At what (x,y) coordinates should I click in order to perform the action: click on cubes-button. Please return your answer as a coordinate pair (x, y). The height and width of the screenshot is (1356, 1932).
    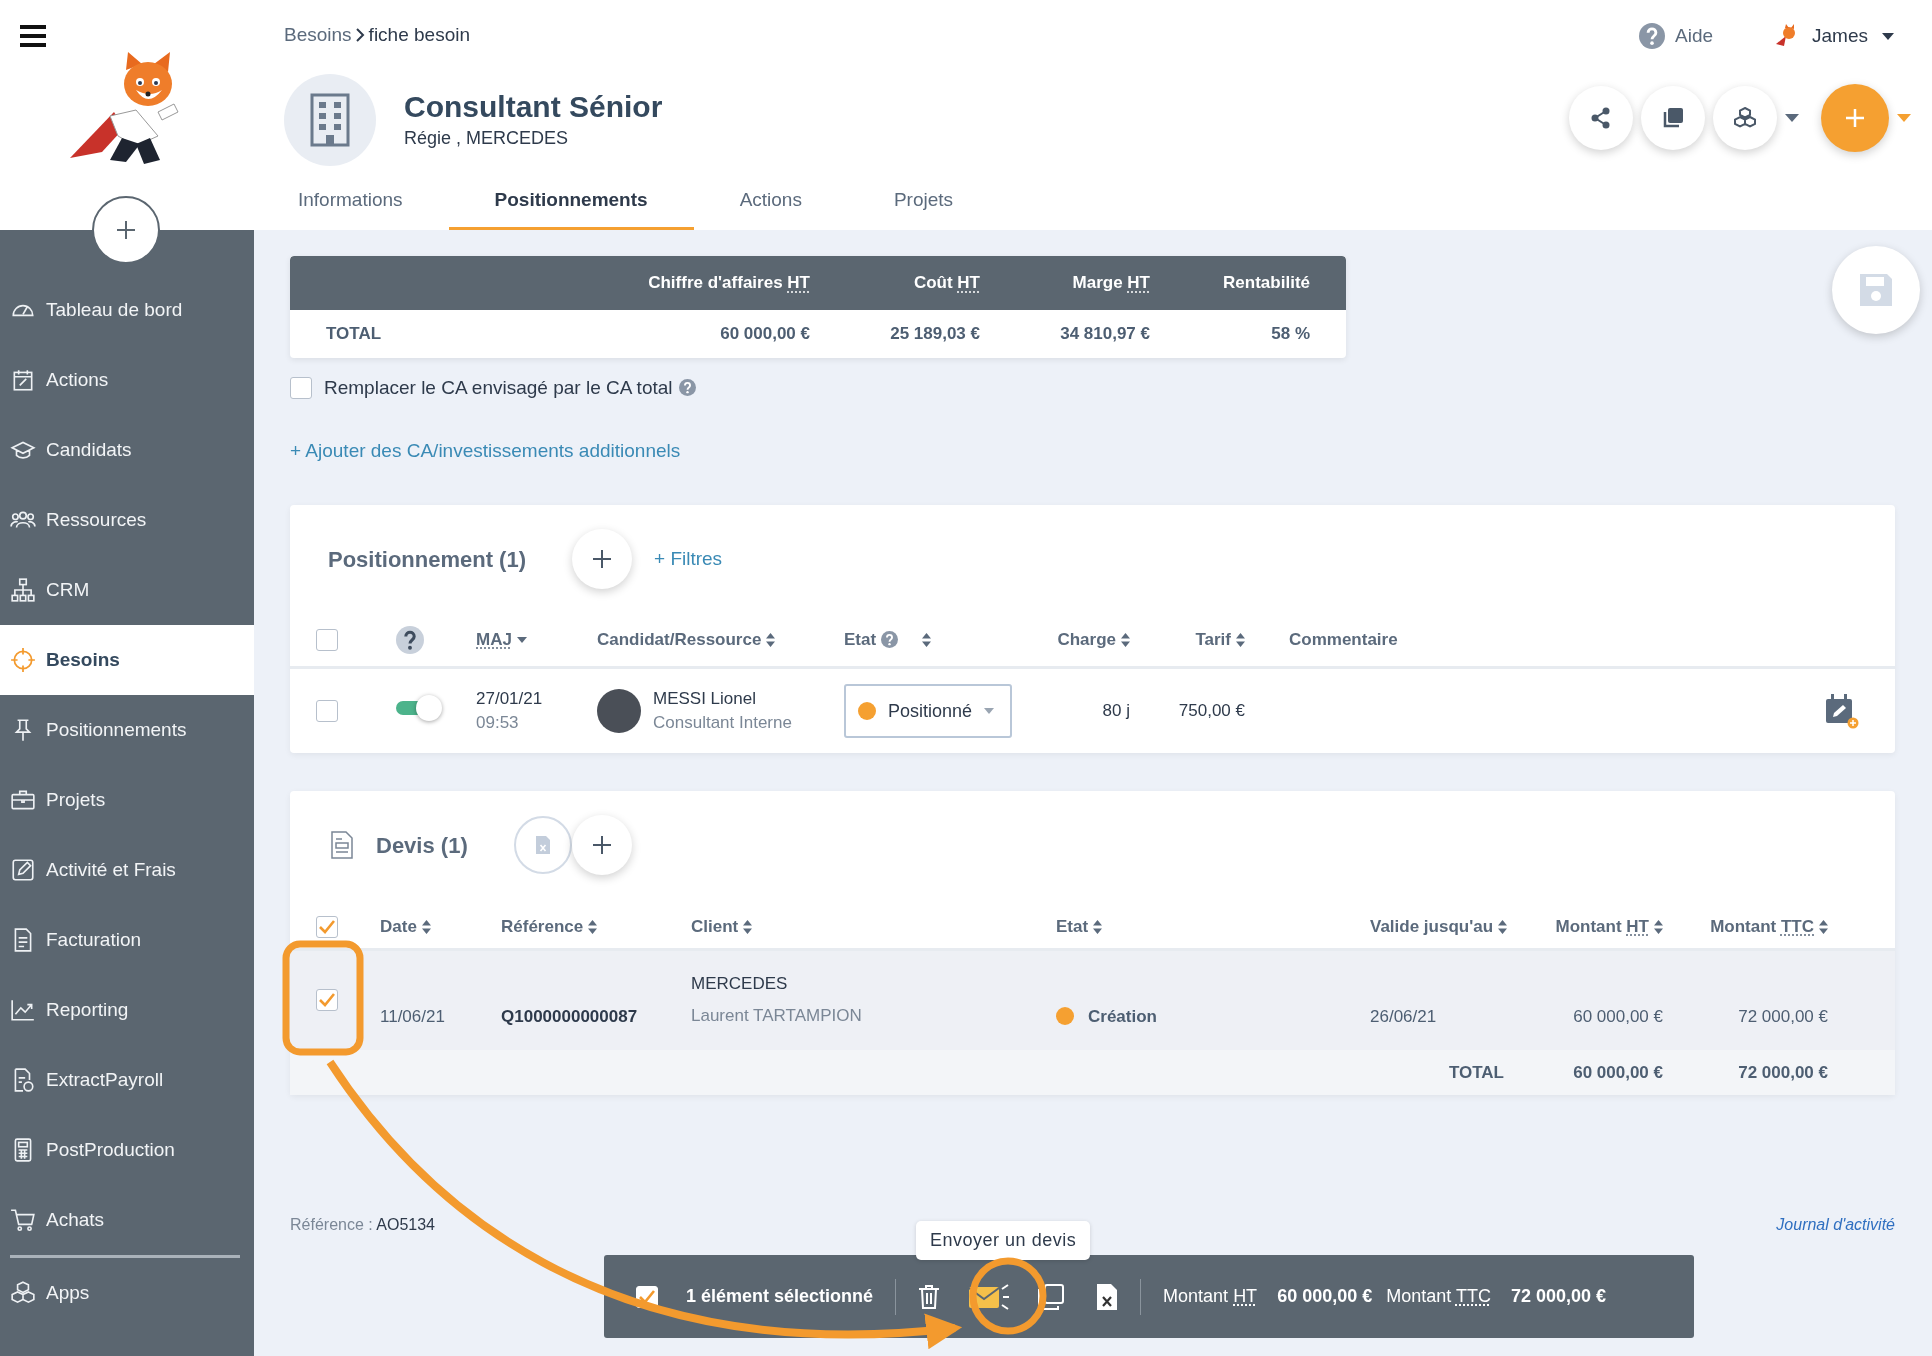
    Looking at the image, I should click on (1745, 118).